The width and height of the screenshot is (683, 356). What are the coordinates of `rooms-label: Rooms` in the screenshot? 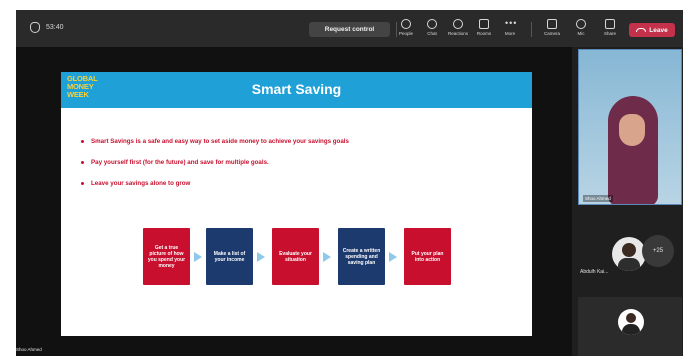 It's located at (484, 33).